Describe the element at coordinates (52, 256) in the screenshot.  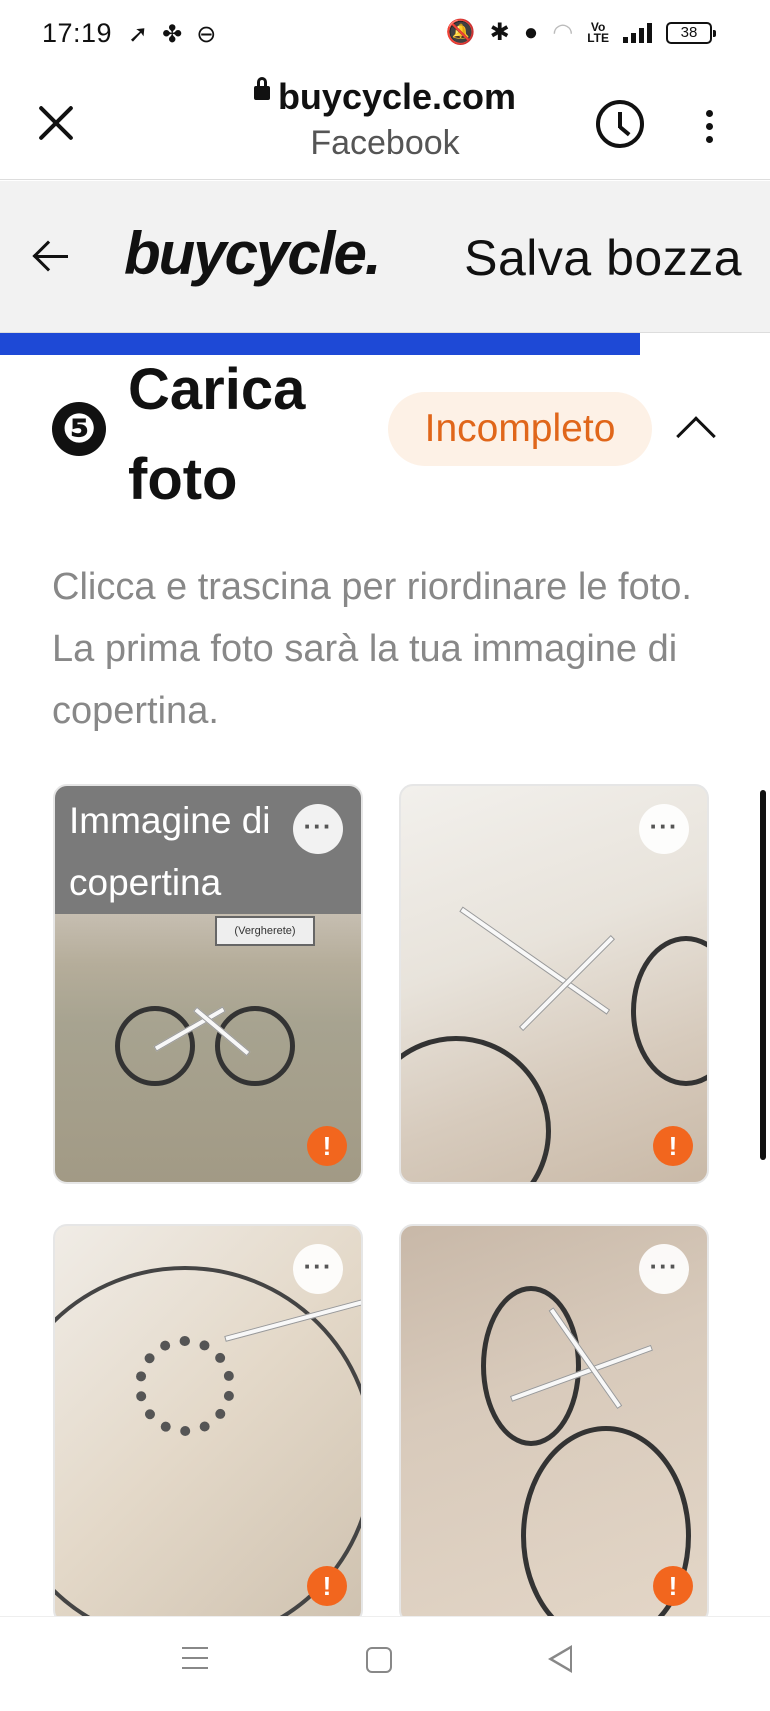
I see `back-arrow-icon` at that location.